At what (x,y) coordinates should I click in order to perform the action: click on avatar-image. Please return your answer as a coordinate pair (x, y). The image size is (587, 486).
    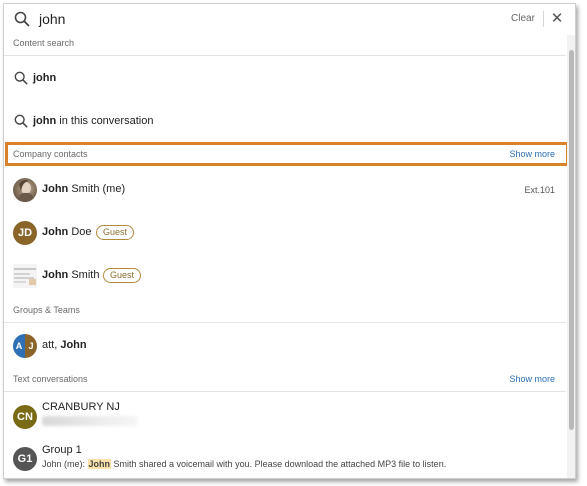
    Looking at the image, I should click on (25, 276).